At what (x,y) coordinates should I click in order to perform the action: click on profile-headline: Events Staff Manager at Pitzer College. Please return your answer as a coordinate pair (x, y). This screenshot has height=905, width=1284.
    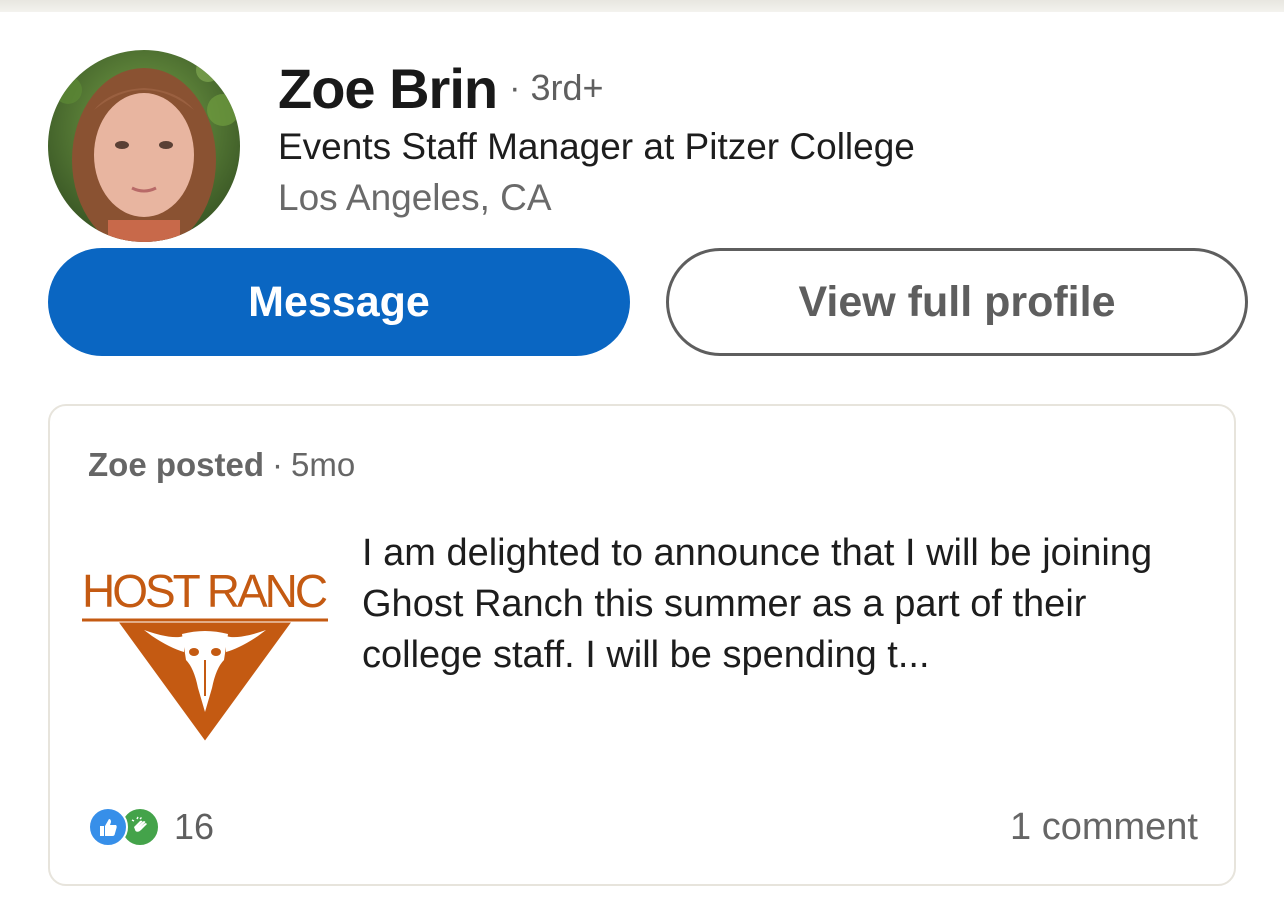
    Looking at the image, I should click on (596, 146).